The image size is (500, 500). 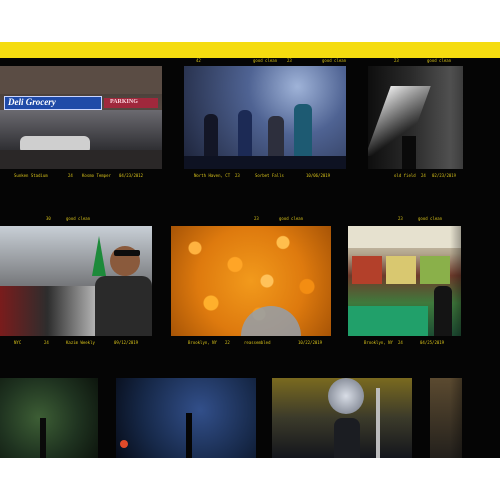 I want to click on pole, so click(x=378, y=423).